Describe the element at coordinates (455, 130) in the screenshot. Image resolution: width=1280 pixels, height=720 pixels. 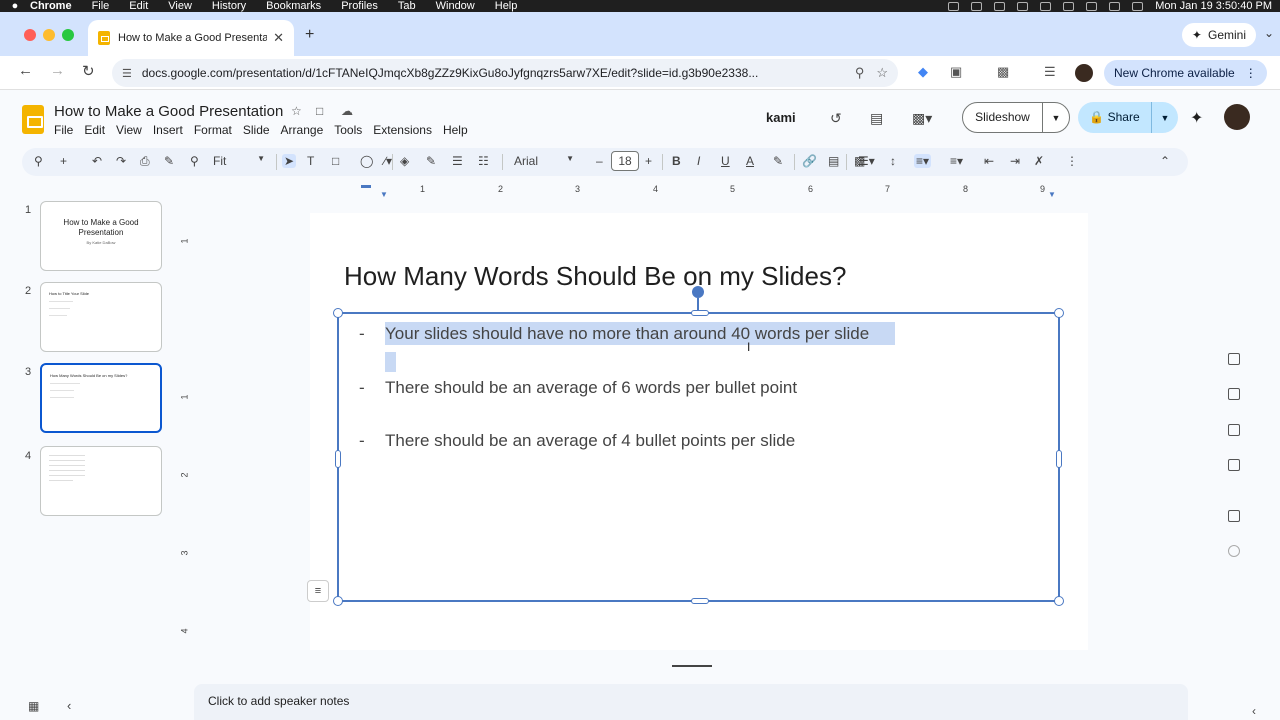
I see `menu-help: Help` at that location.